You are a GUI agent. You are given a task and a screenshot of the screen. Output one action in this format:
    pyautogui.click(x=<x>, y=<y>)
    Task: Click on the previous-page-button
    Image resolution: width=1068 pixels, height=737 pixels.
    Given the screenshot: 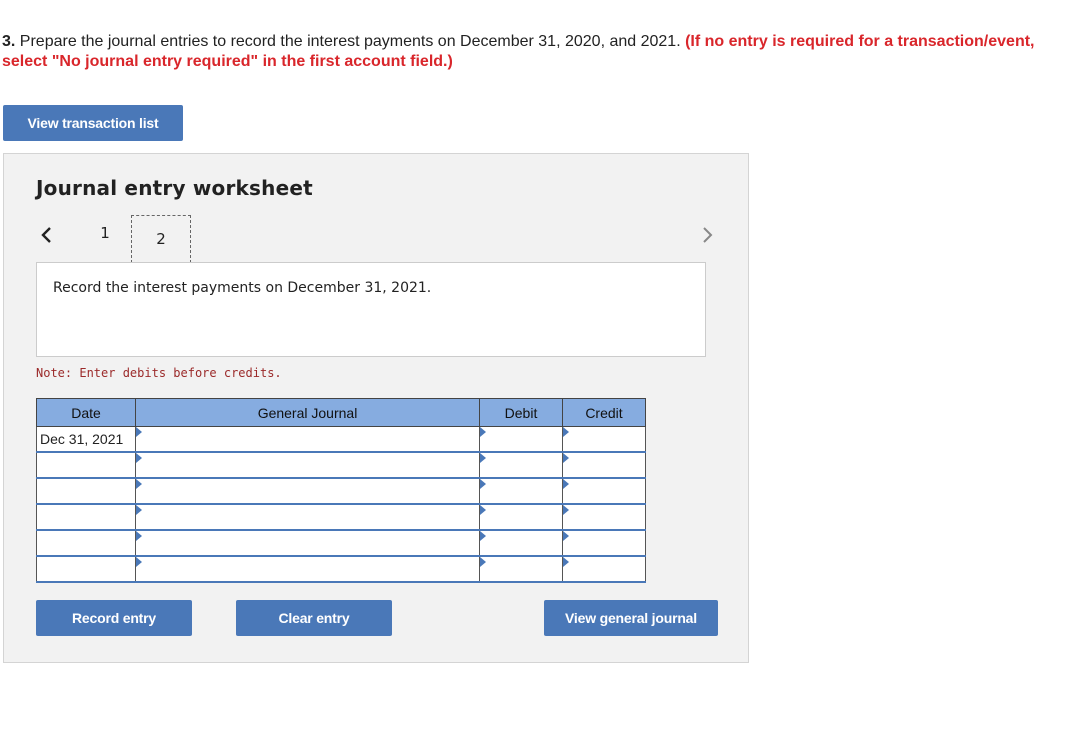 What is the action you would take?
    pyautogui.click(x=46, y=235)
    